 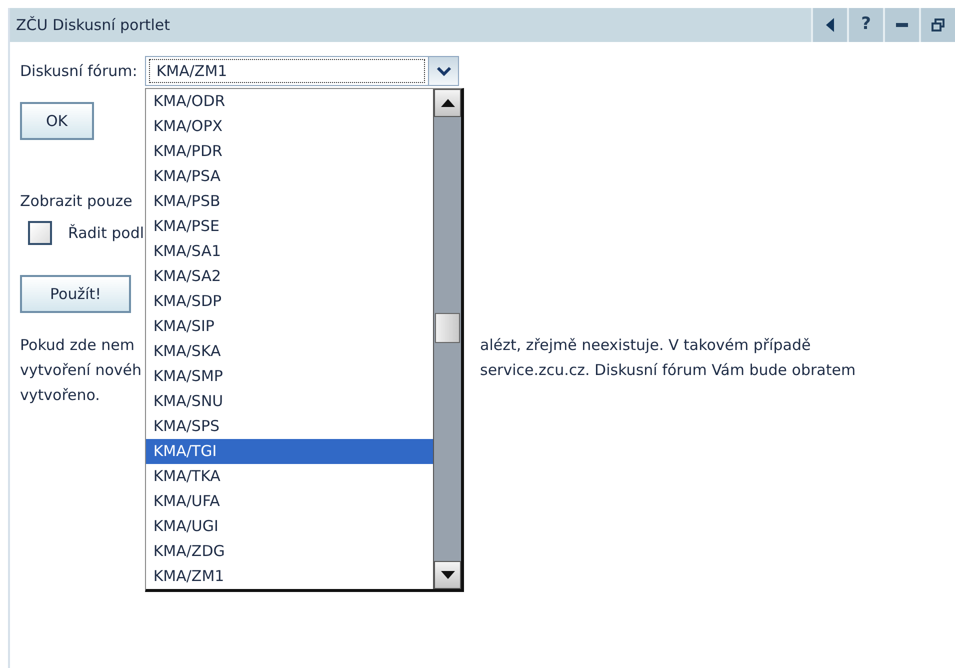 What do you see at coordinates (290, 451) in the screenshot?
I see `dropdown-option: KMA/TGI` at bounding box center [290, 451].